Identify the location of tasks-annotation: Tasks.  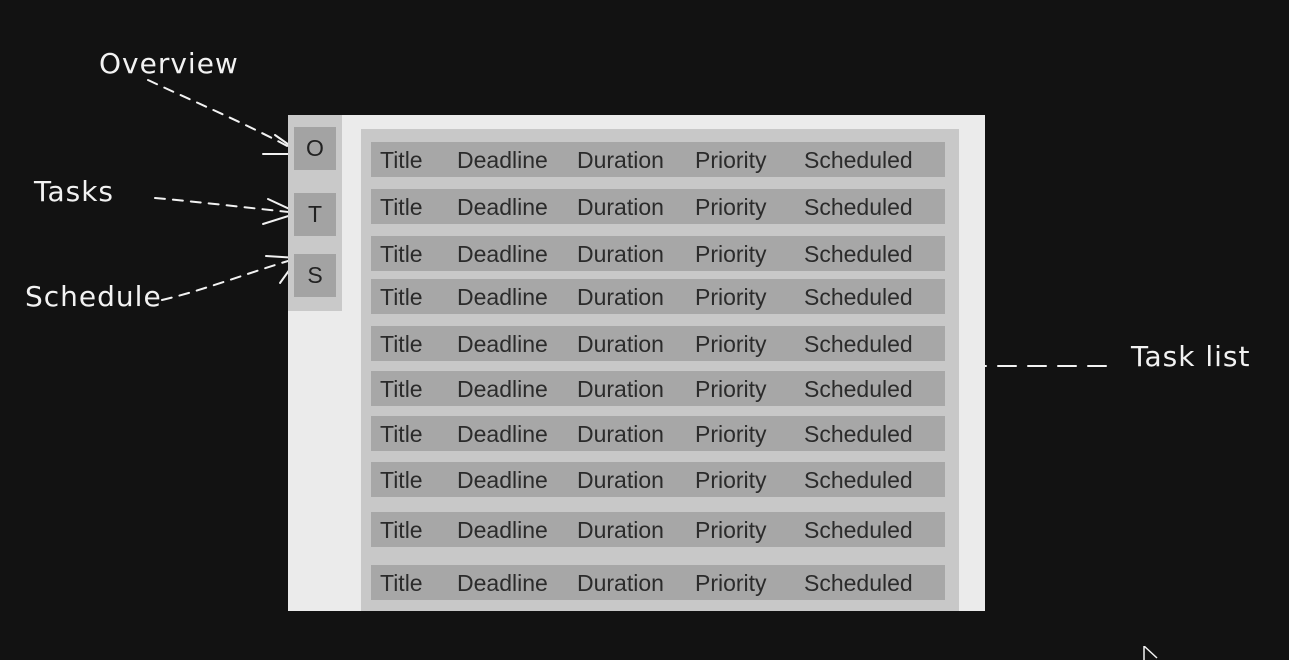
(74, 191).